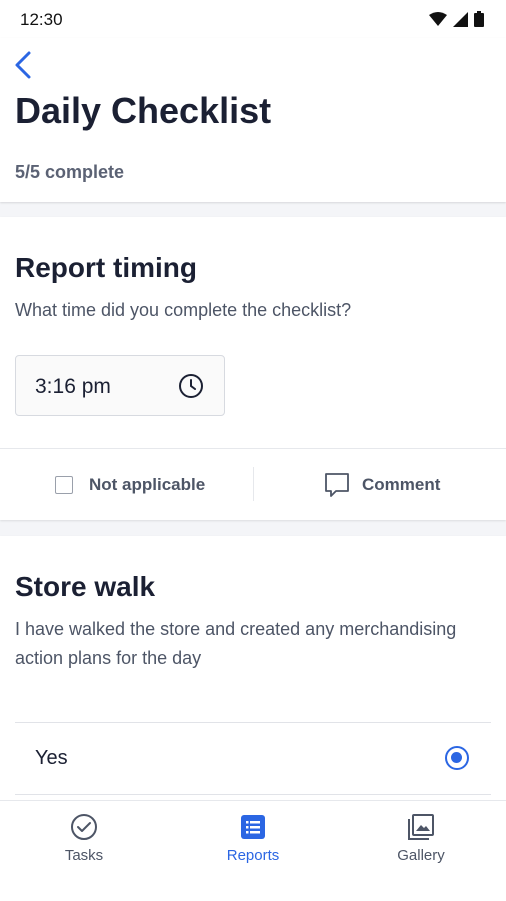 This screenshot has height=901, width=506. I want to click on clock-icon, so click(191, 386).